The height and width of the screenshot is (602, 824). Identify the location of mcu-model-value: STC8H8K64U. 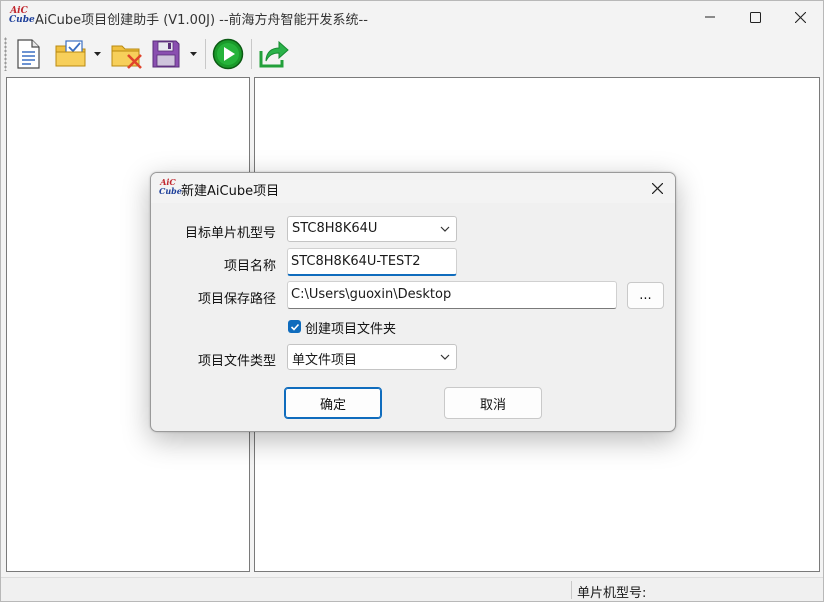
(335, 228).